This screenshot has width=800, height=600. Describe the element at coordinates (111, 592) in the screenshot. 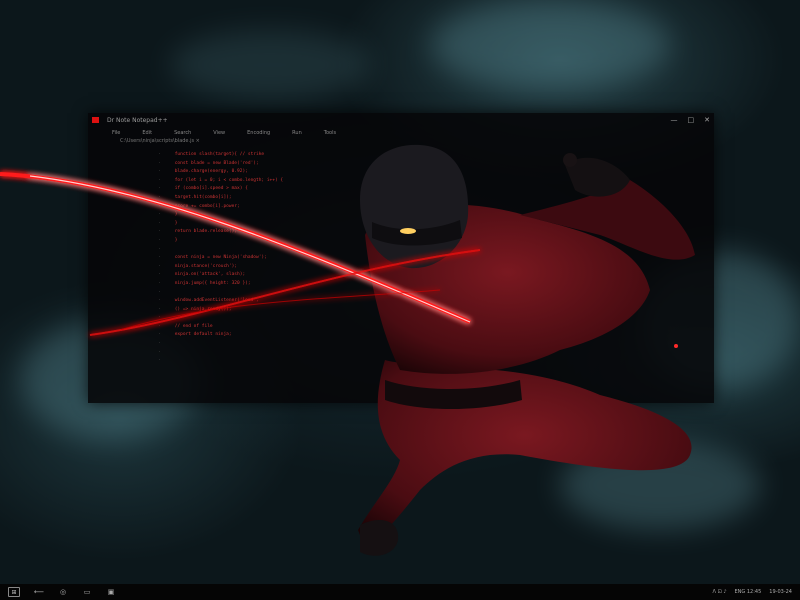

I see `editor-app-icon: ▣` at that location.